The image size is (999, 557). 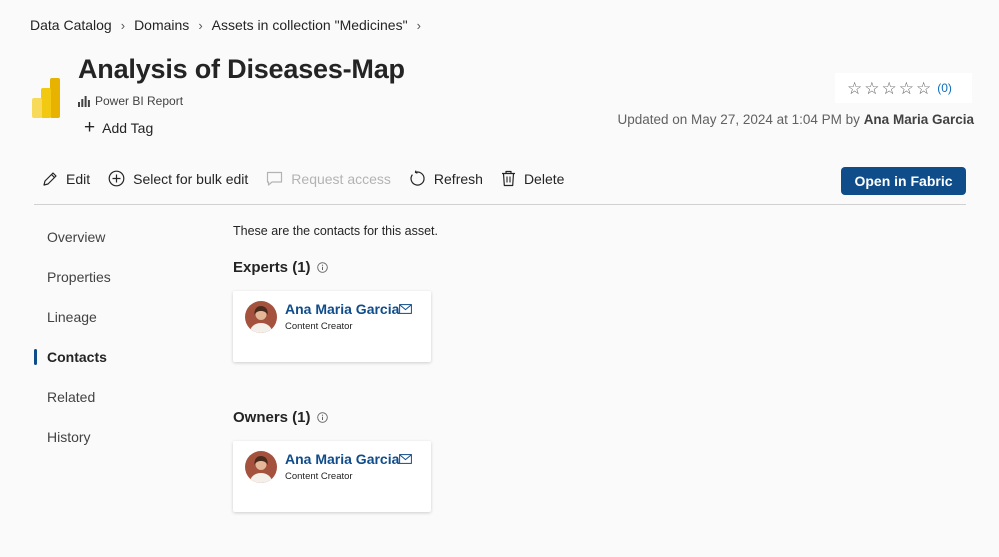 What do you see at coordinates (161, 25) in the screenshot?
I see `breadcrumb-domains: Domains` at bounding box center [161, 25].